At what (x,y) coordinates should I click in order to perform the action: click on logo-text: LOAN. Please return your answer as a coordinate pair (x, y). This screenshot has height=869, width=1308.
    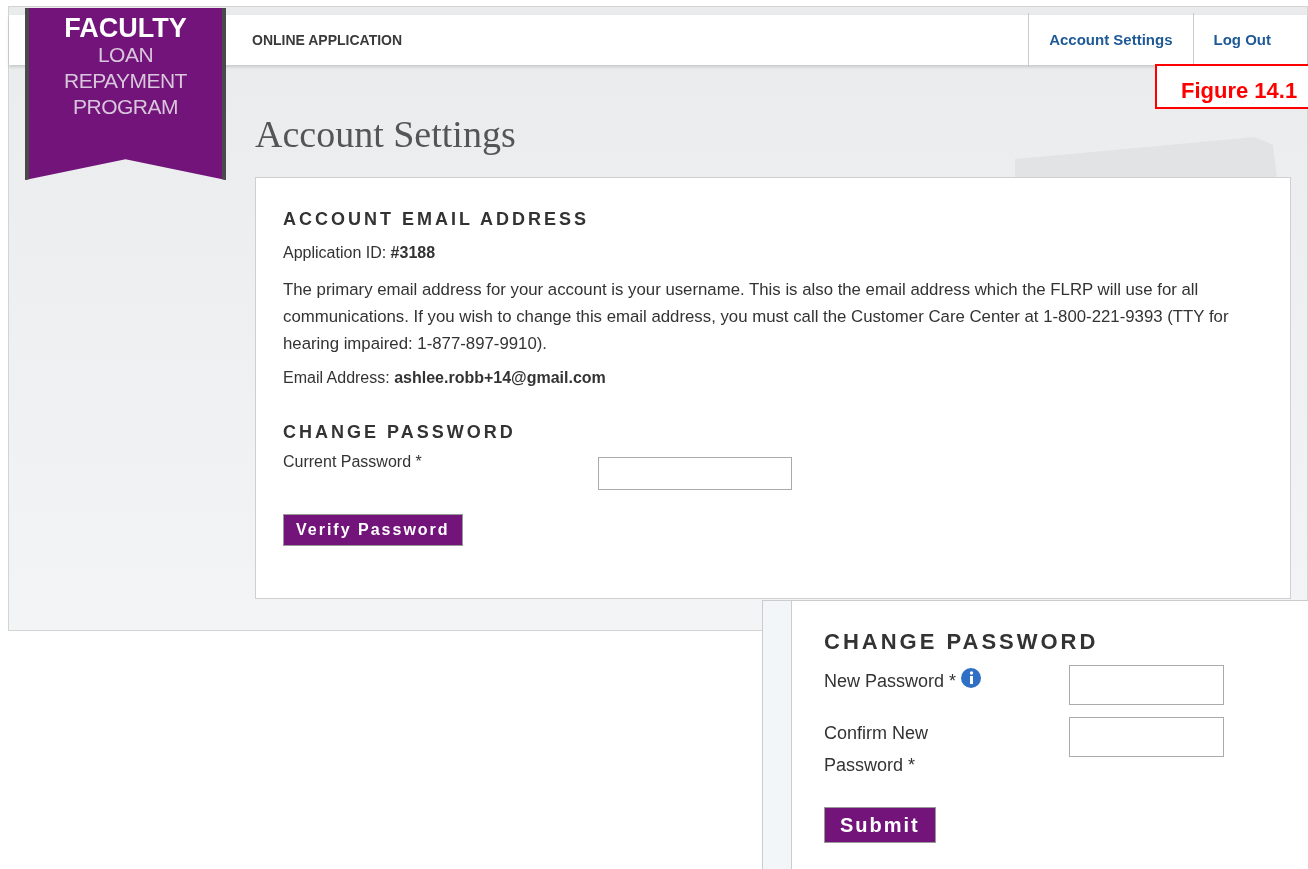
    Looking at the image, I should click on (125, 55).